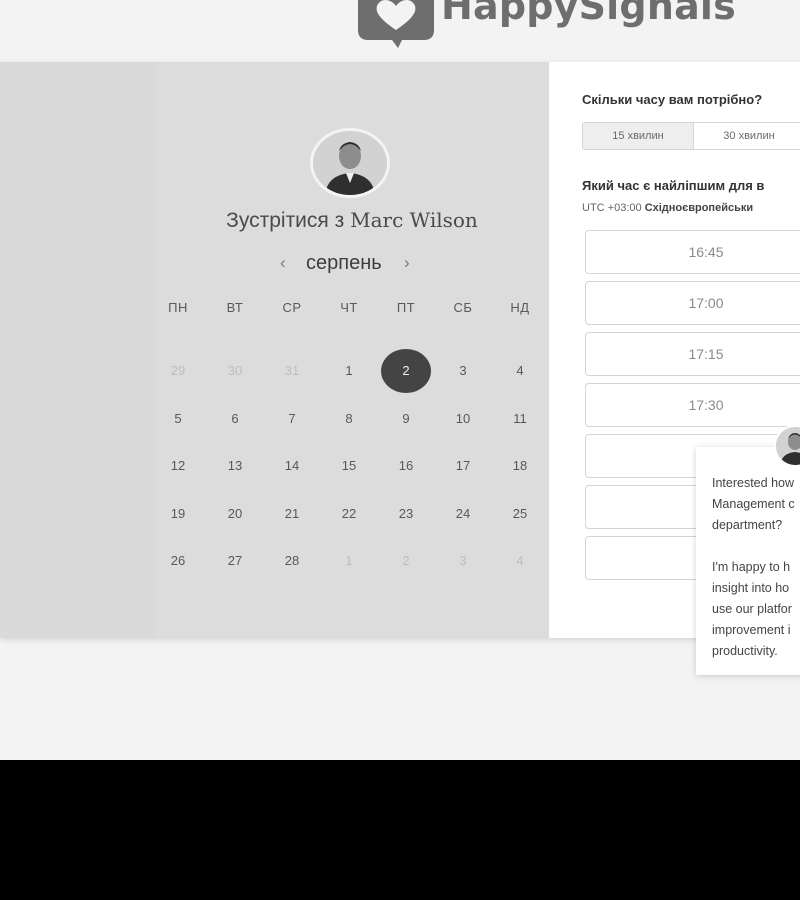  I want to click on duration-30-button: 30 хвилин, so click(747, 136).